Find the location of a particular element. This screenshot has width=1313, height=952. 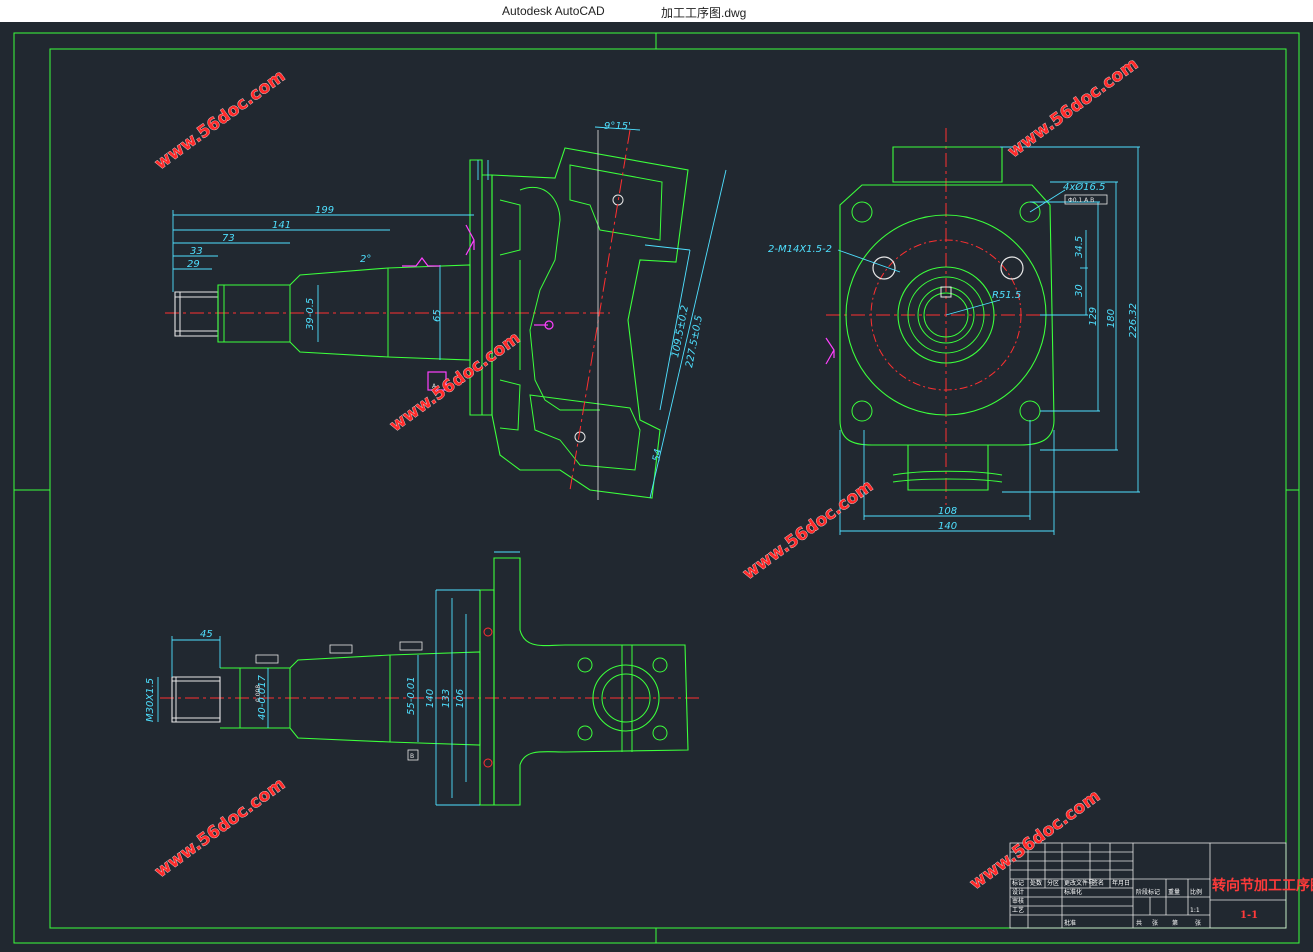

tb-zone: 分区 is located at coordinates (1053, 883).